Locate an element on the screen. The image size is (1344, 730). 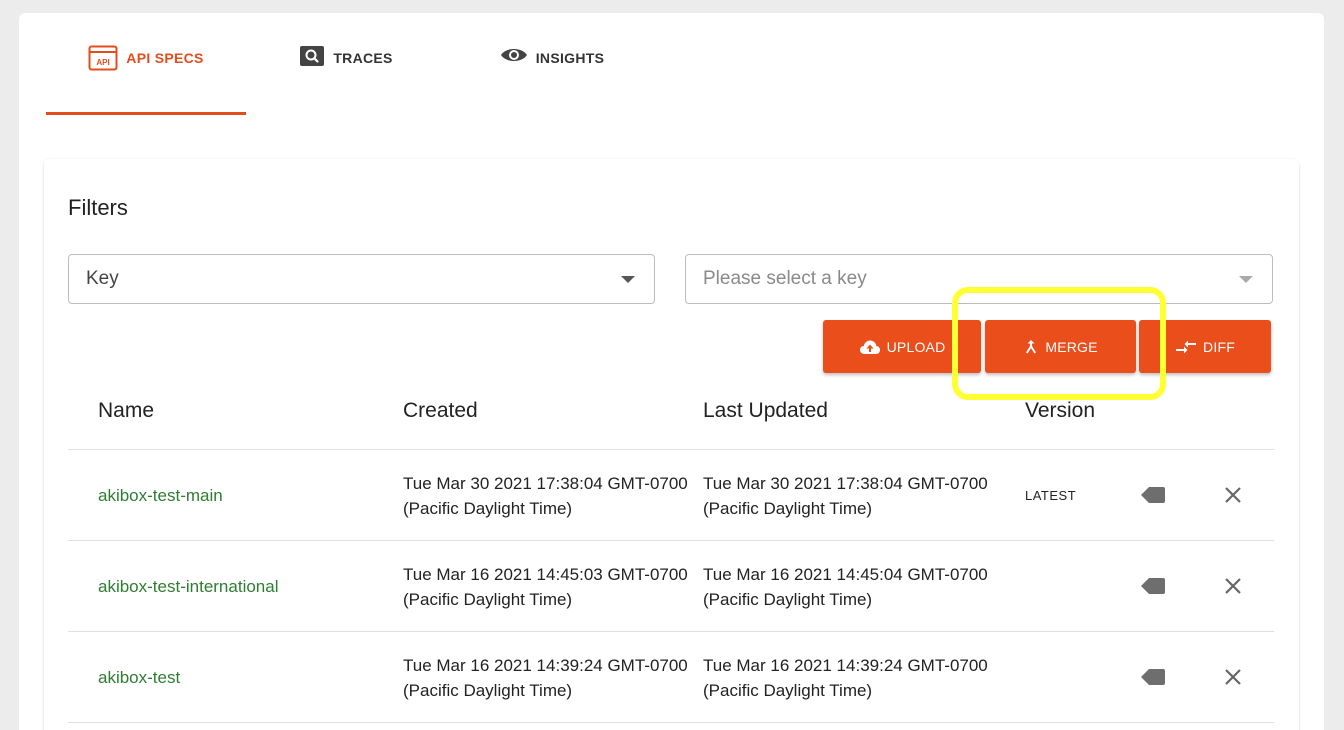
tab-insights: INSIGHTS is located at coordinates (552, 78).